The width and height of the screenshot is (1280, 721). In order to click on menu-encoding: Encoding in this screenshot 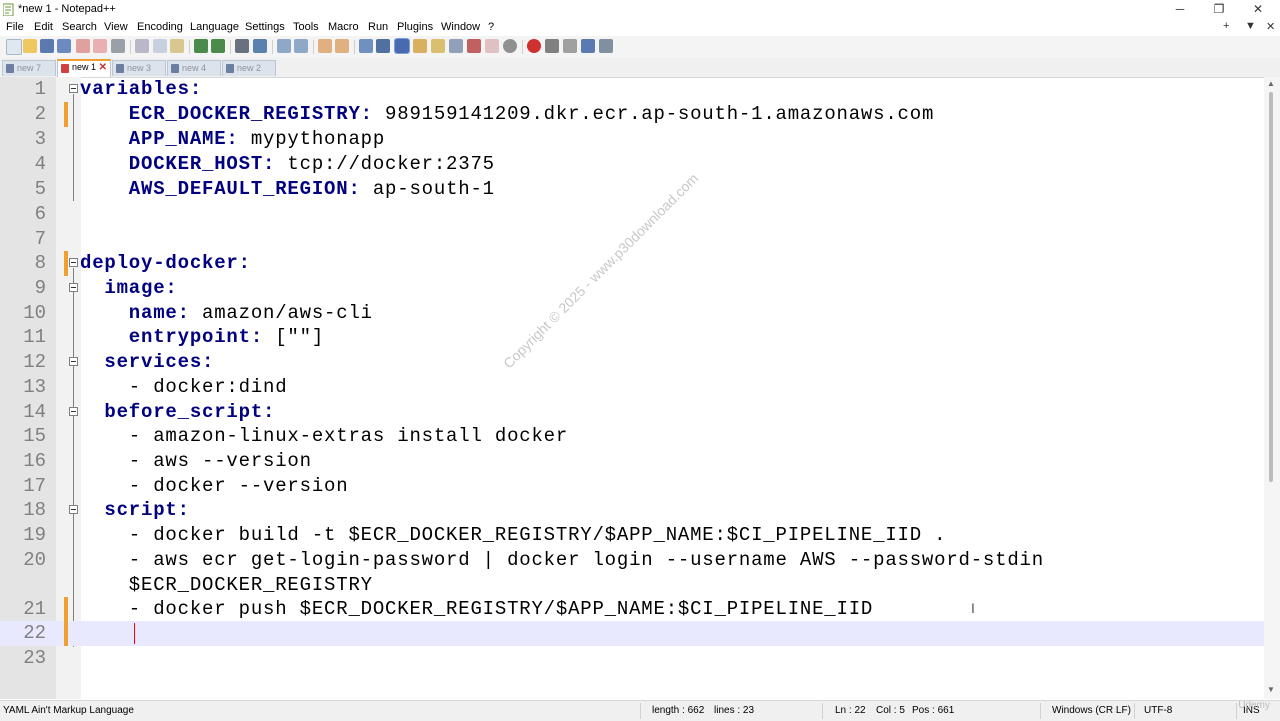, I will do `click(160, 27)`.